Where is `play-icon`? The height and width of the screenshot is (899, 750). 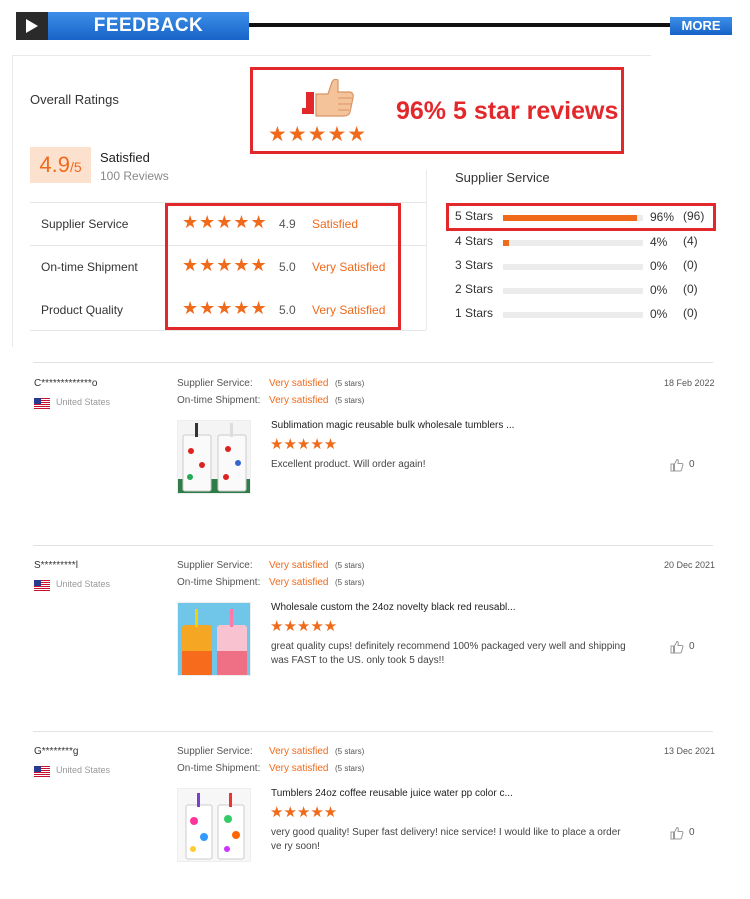
play-icon is located at coordinates (32, 26).